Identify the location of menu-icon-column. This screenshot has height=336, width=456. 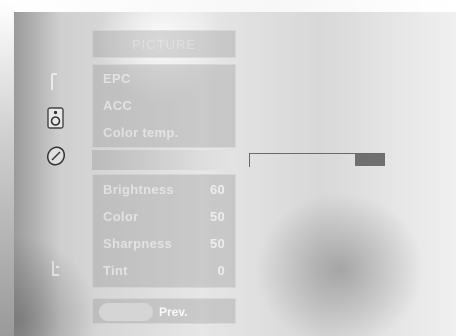
(56, 190).